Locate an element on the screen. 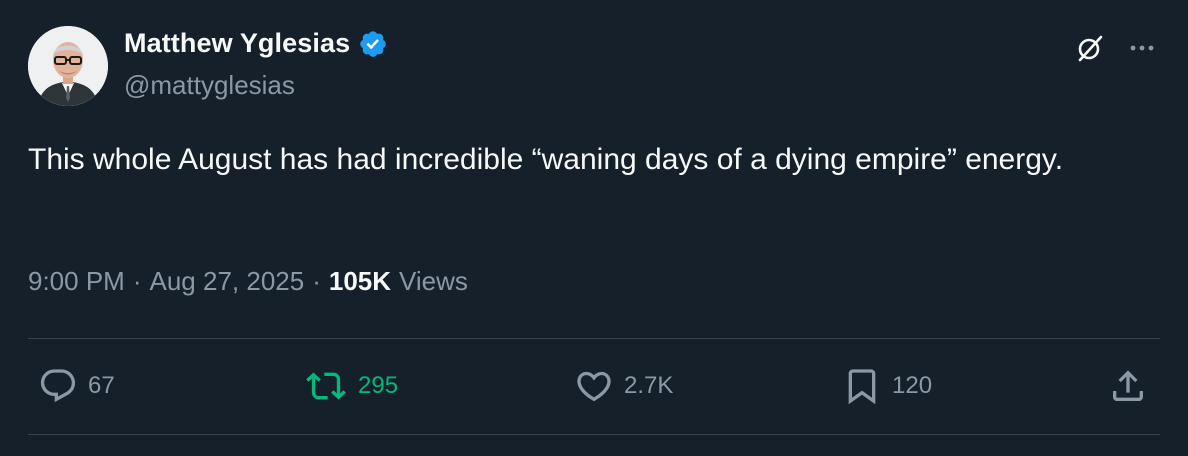 The height and width of the screenshot is (456, 1188). bookmark-count: 120 is located at coordinates (912, 385).